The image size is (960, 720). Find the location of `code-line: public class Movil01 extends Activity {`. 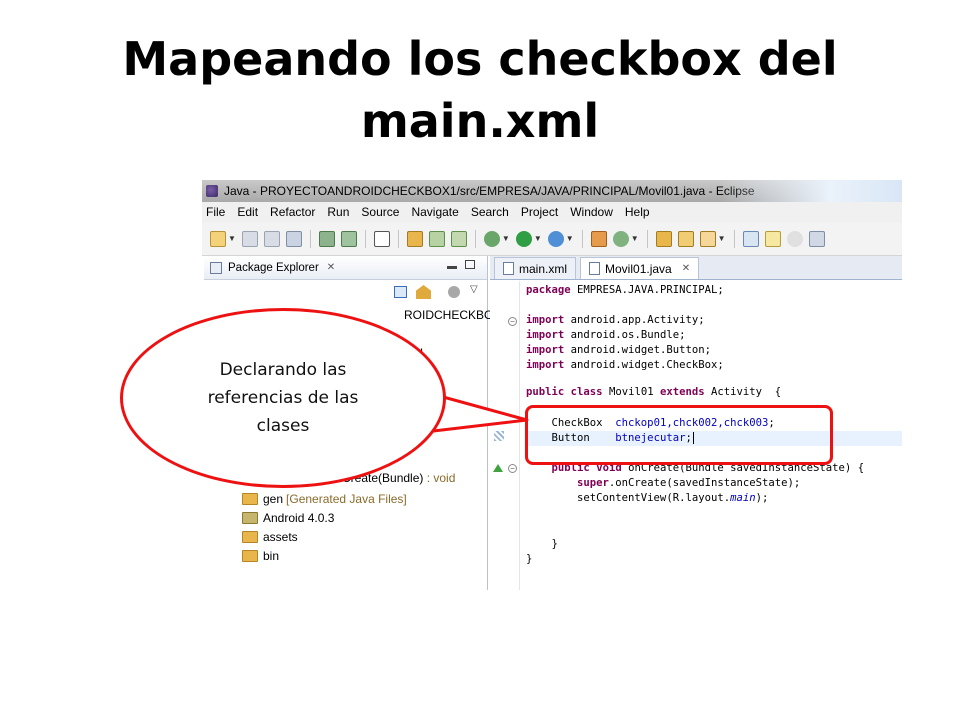

code-line: public class Movil01 extends Activity { is located at coordinates (654, 392).